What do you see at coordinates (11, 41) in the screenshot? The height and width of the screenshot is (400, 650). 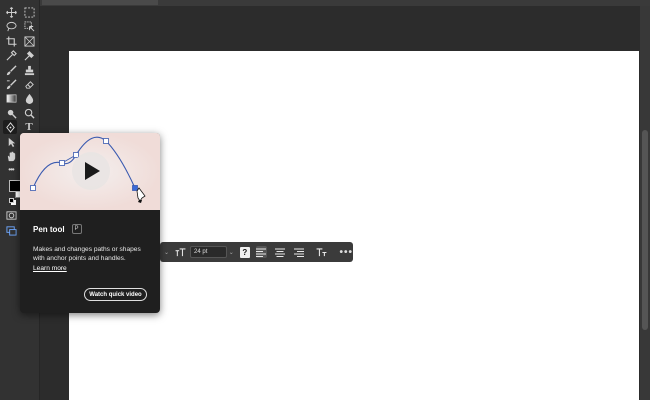 I see `crop-tool-icon` at bounding box center [11, 41].